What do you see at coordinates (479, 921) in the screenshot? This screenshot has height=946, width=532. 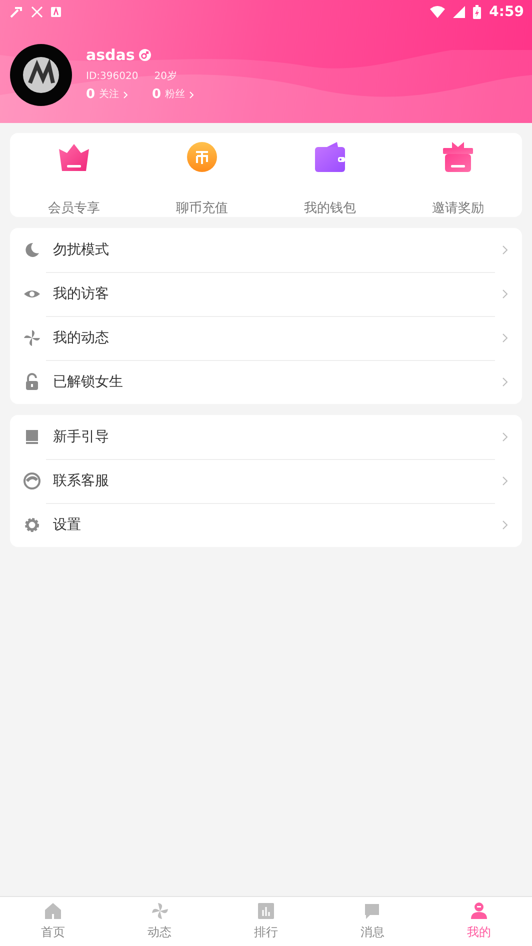 I see `tab: 我的` at bounding box center [479, 921].